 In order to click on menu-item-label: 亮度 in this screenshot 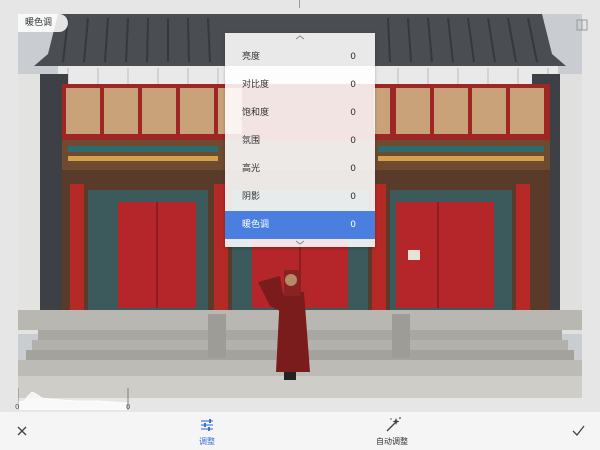, I will do `click(251, 57)`.